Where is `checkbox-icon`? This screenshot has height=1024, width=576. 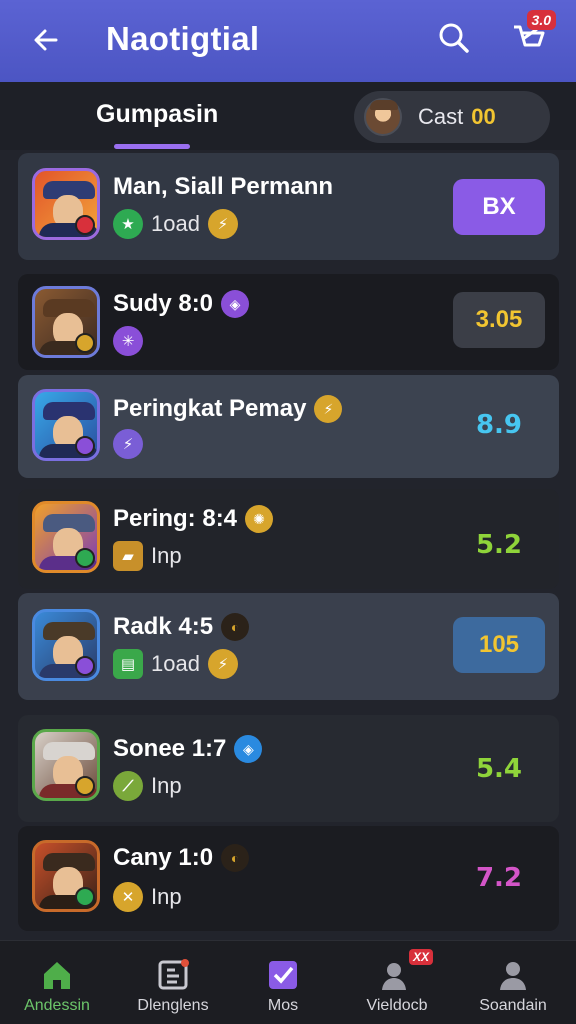 checkbox-icon is located at coordinates (283, 975).